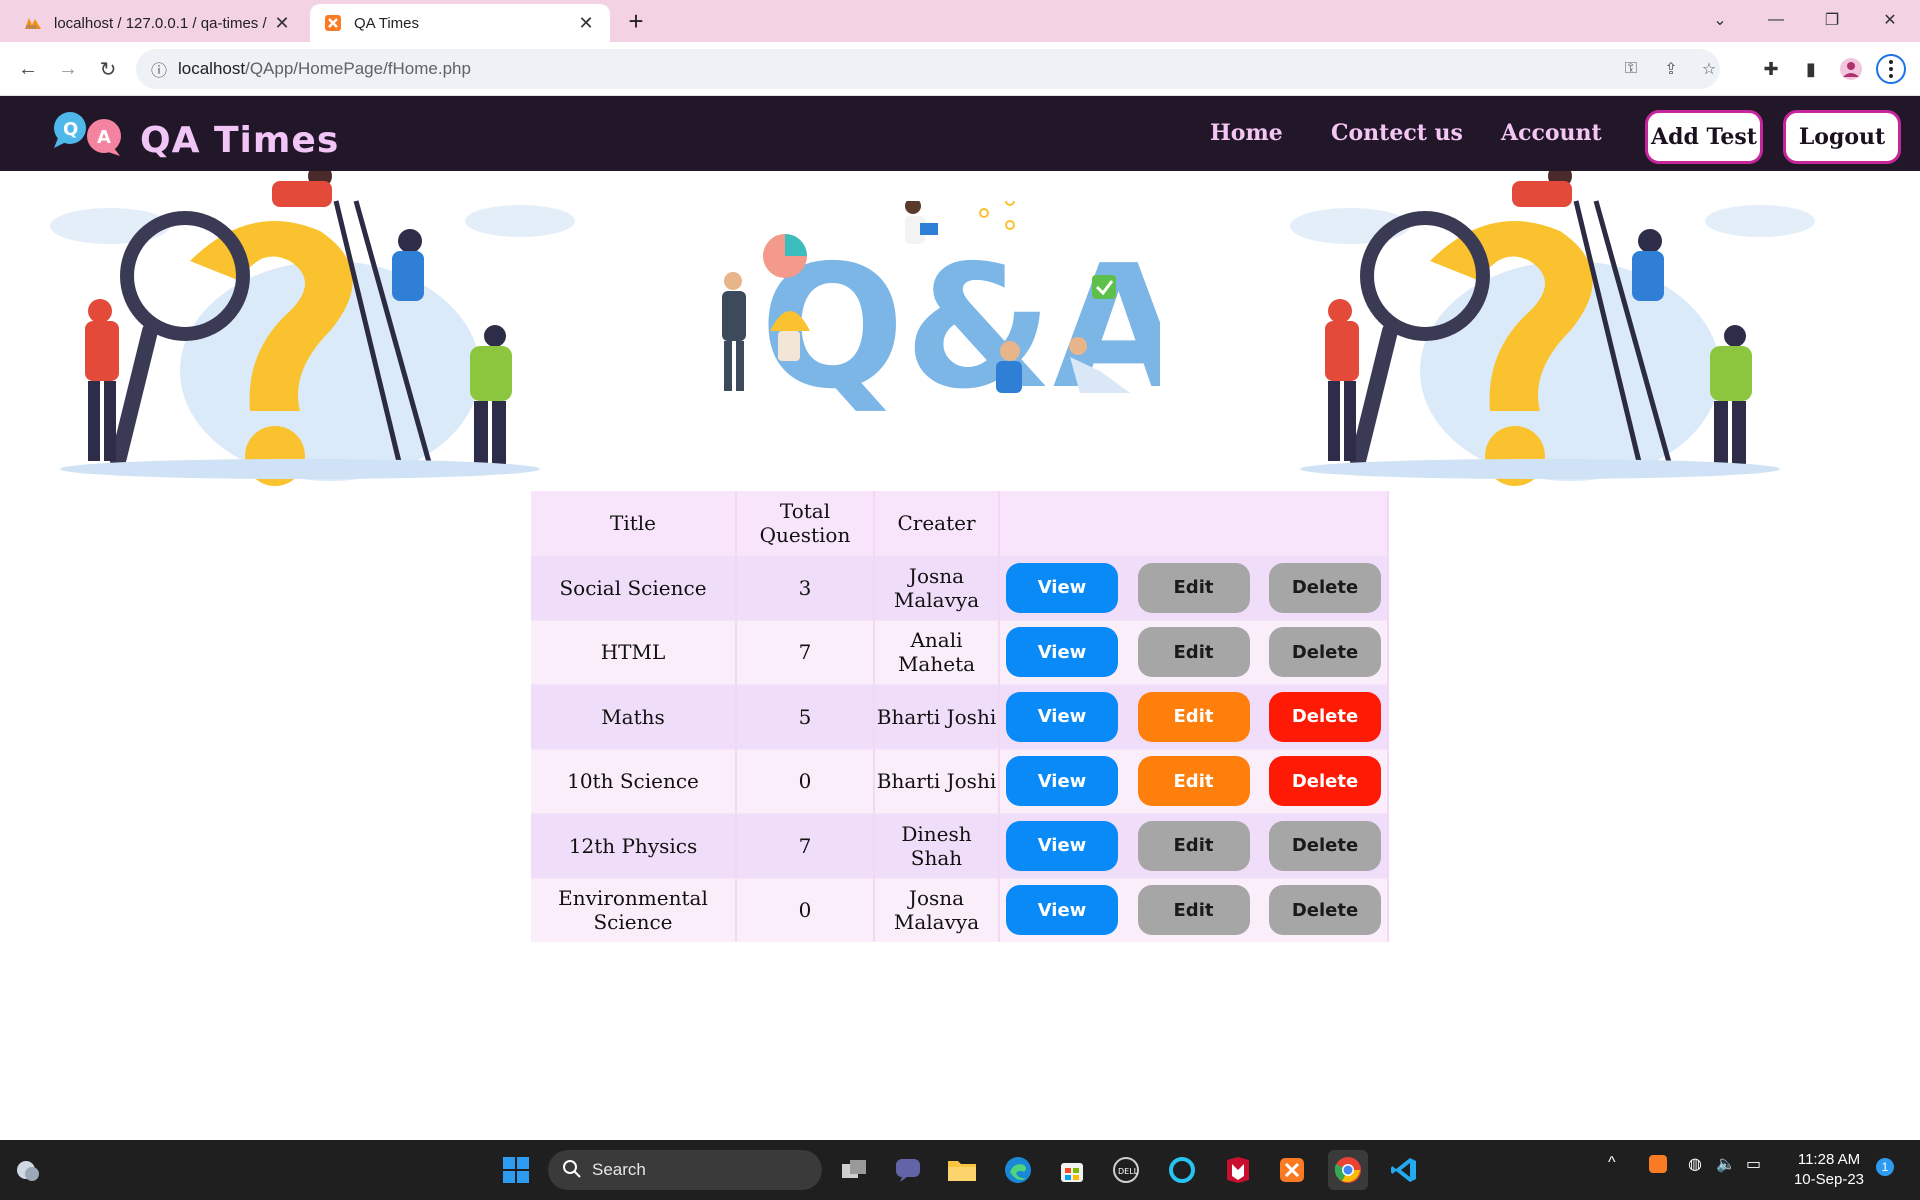  Describe the element at coordinates (1246, 133) in the screenshot. I see `nav-home: Home` at that location.